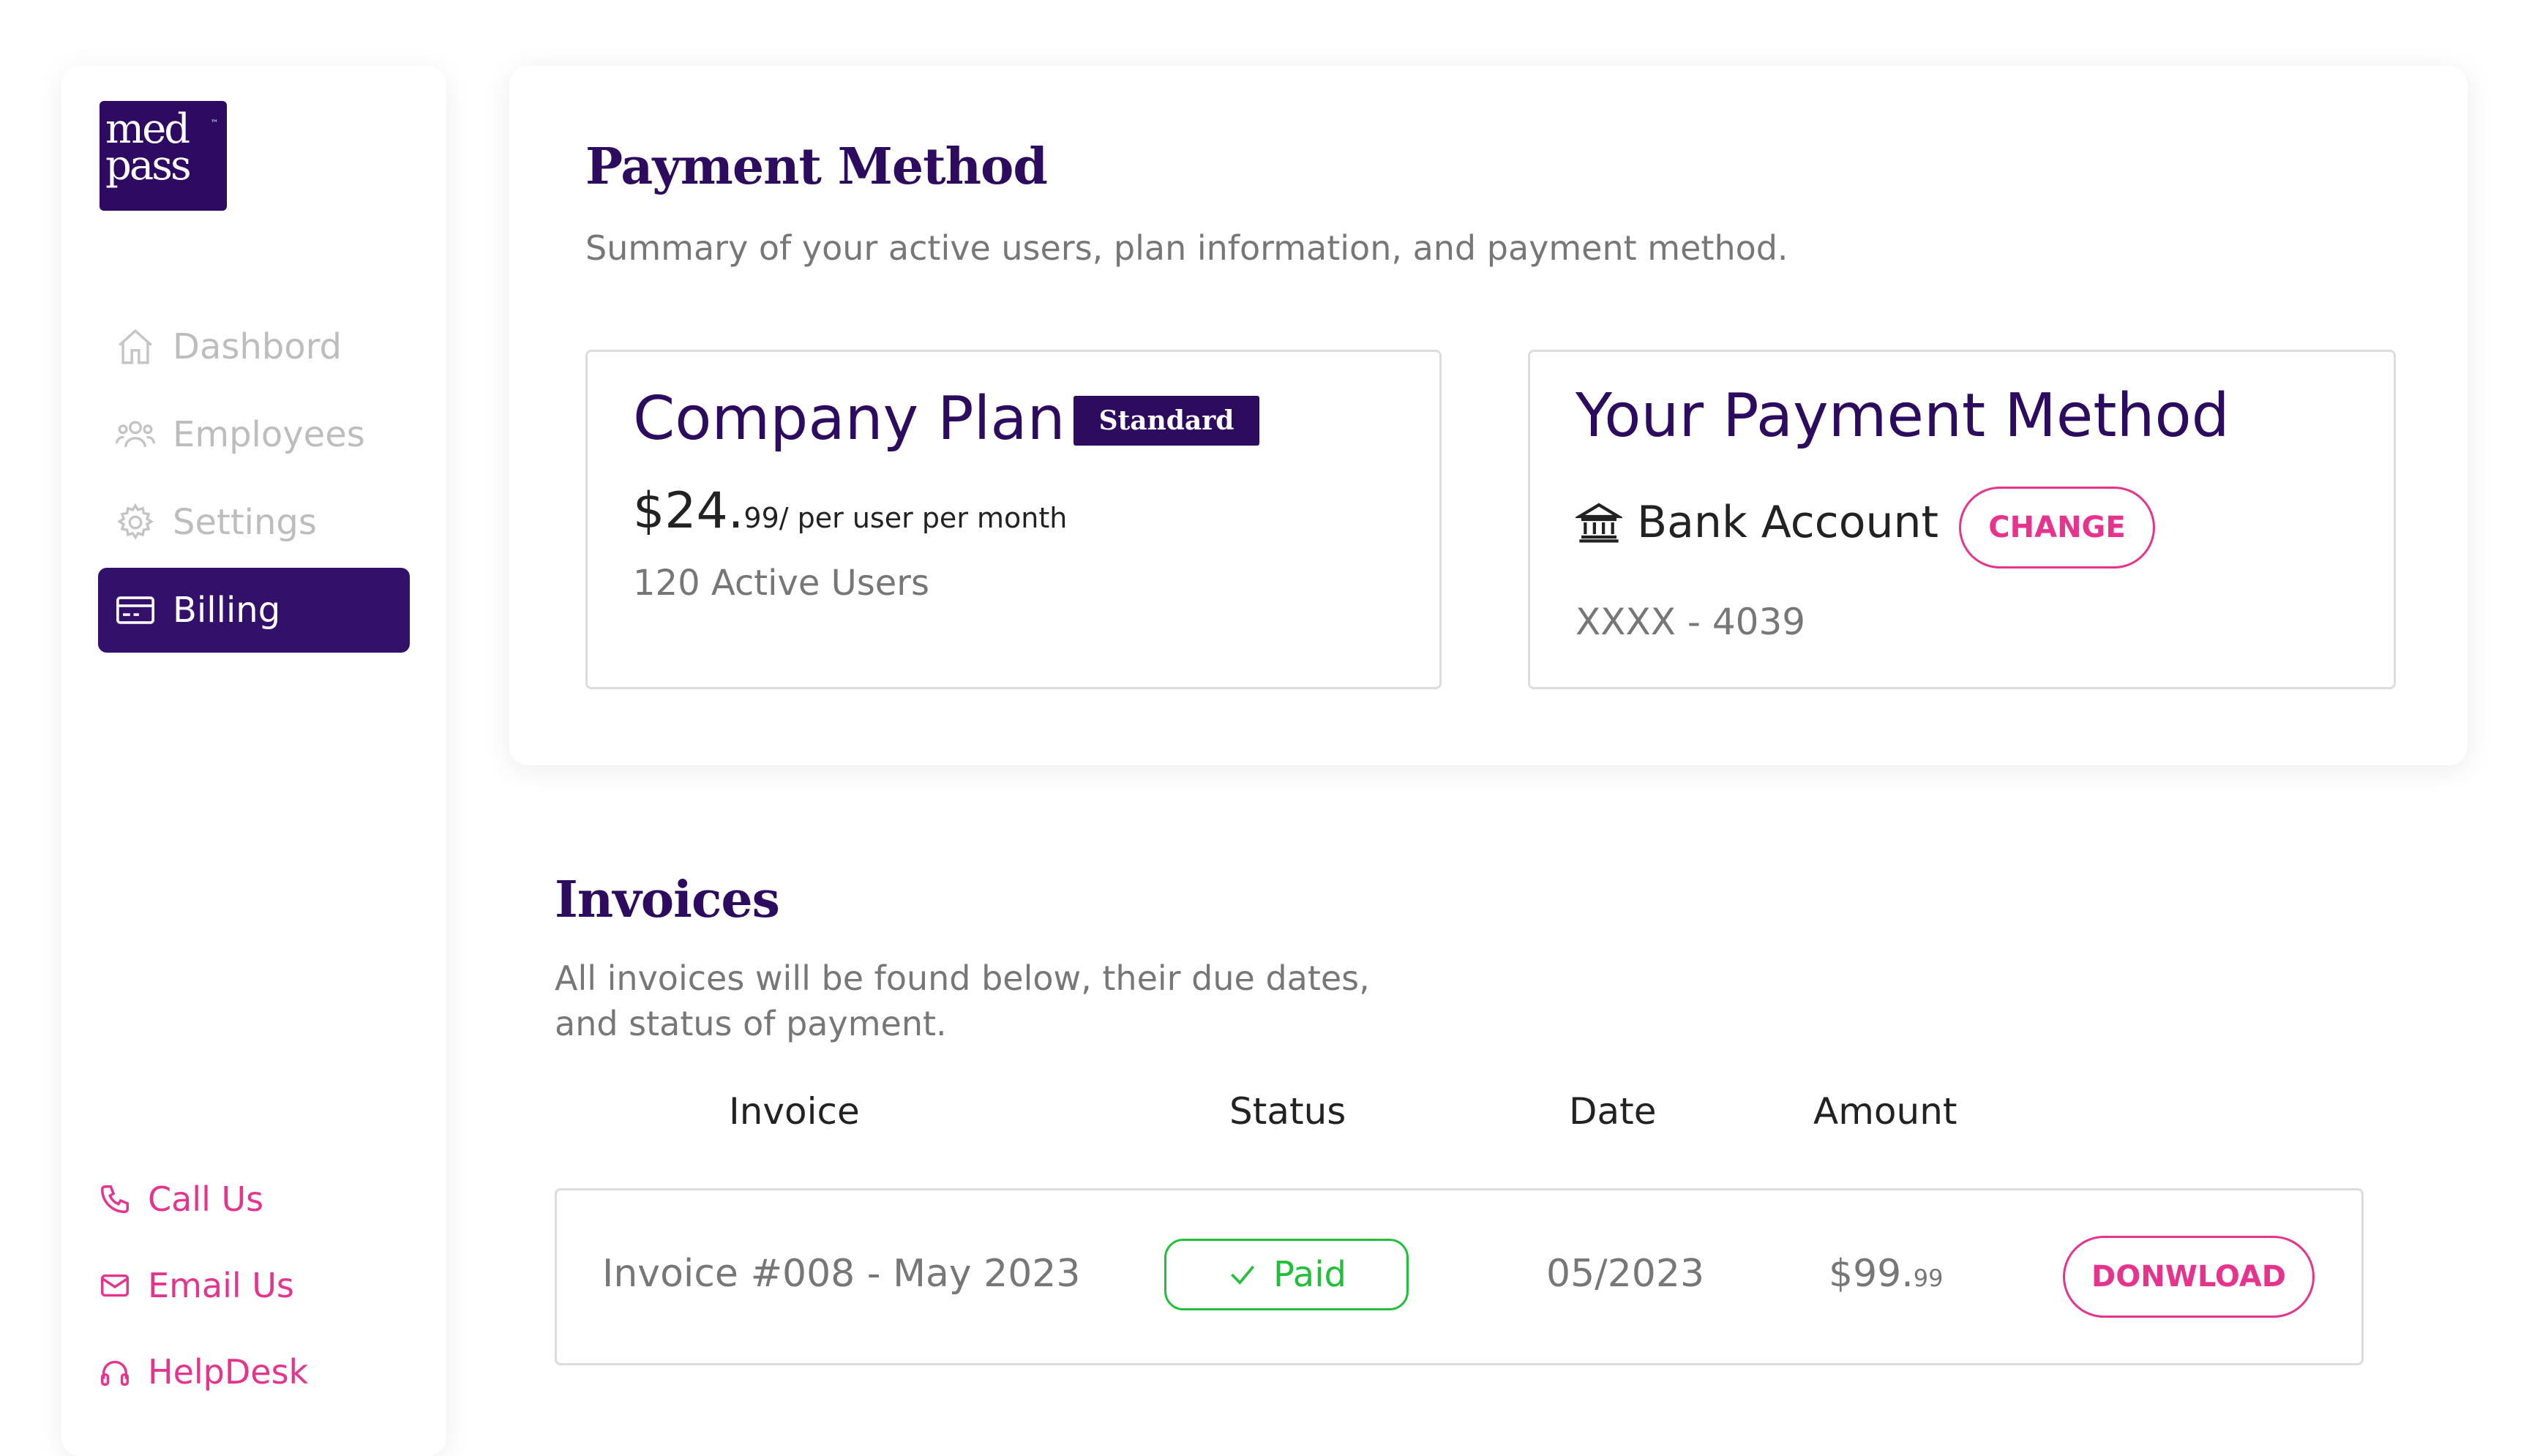 This screenshot has width=2529, height=1456. I want to click on amount-main: $99., so click(1872, 1274).